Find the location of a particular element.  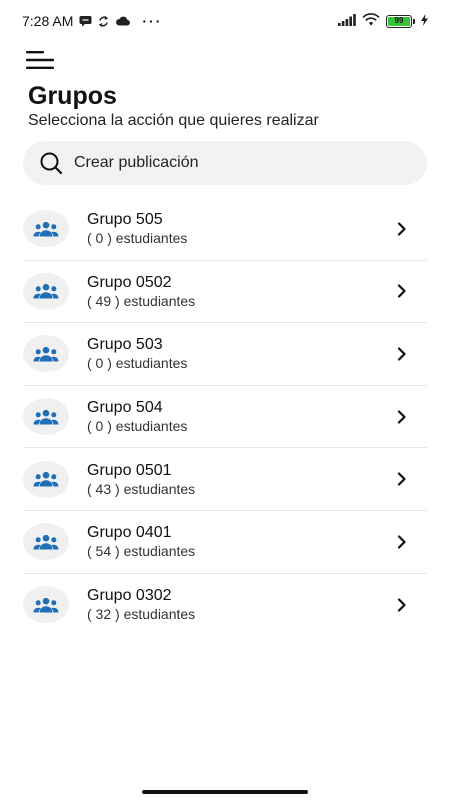

group-text: Grupo 0501 ( 43 ) estudiantes is located at coordinates (141, 479).